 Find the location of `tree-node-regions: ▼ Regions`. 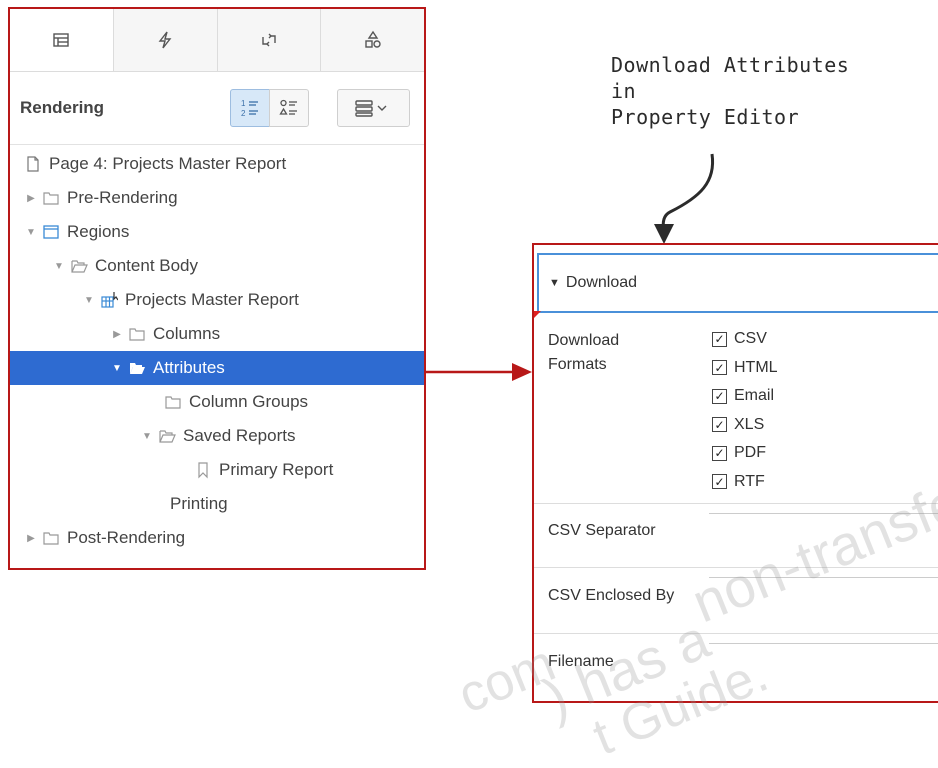

tree-node-regions: ▼ Regions is located at coordinates (217, 232).